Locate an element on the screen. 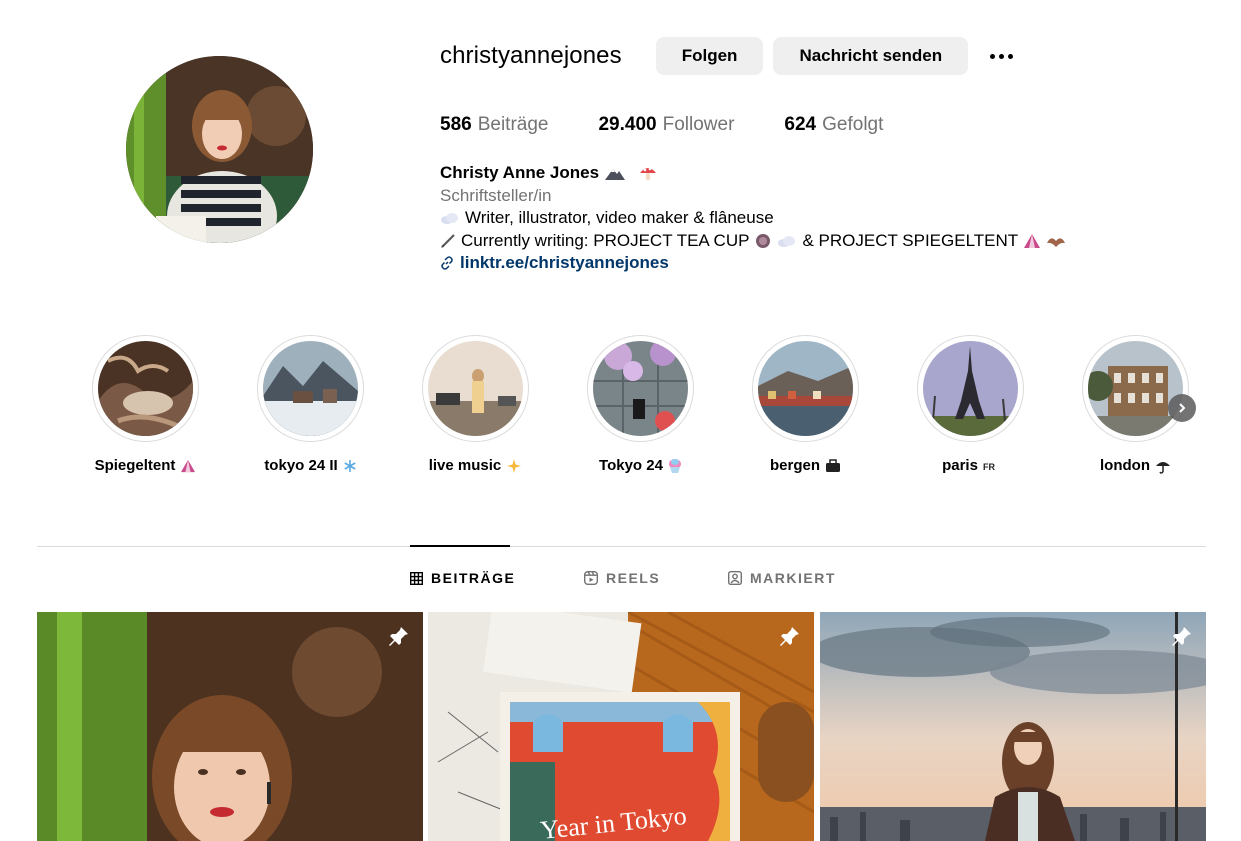  active-tab-indicator is located at coordinates (460, 546).